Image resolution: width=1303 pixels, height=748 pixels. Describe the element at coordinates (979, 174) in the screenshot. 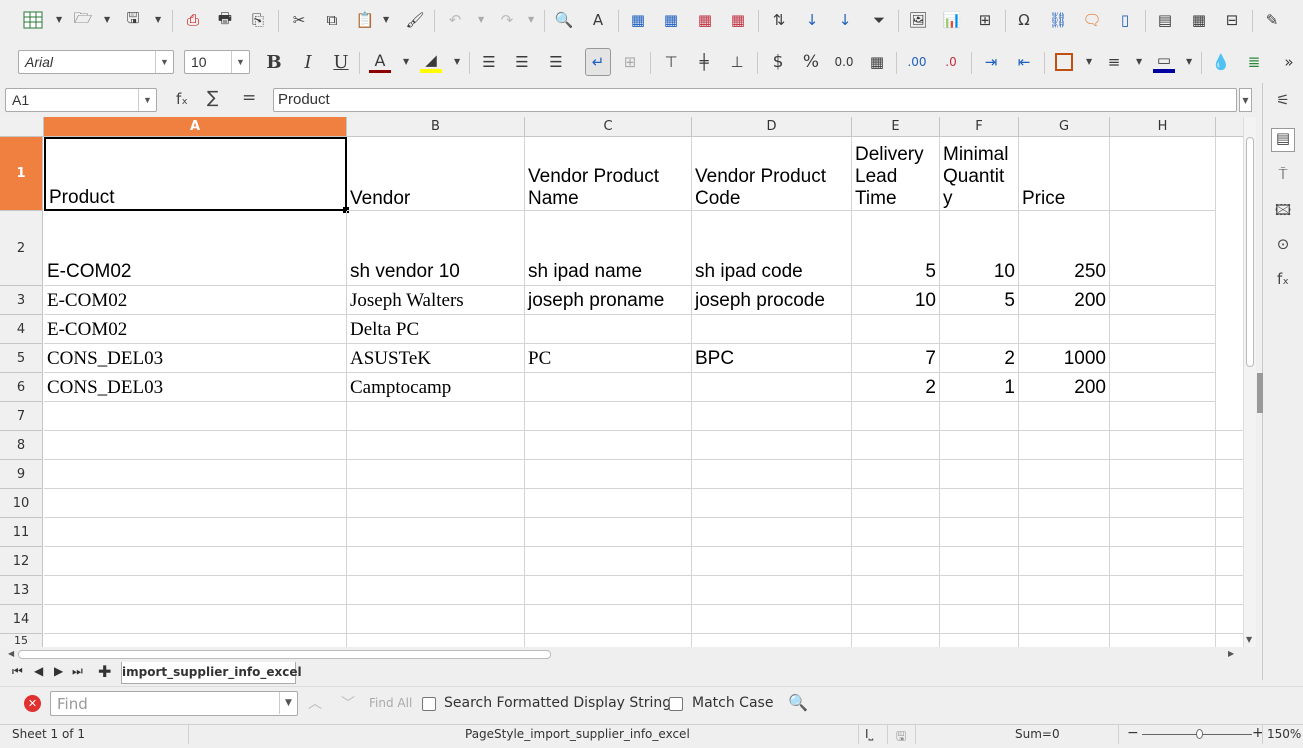

I see `cell-f1: Minimal Quantit y` at that location.